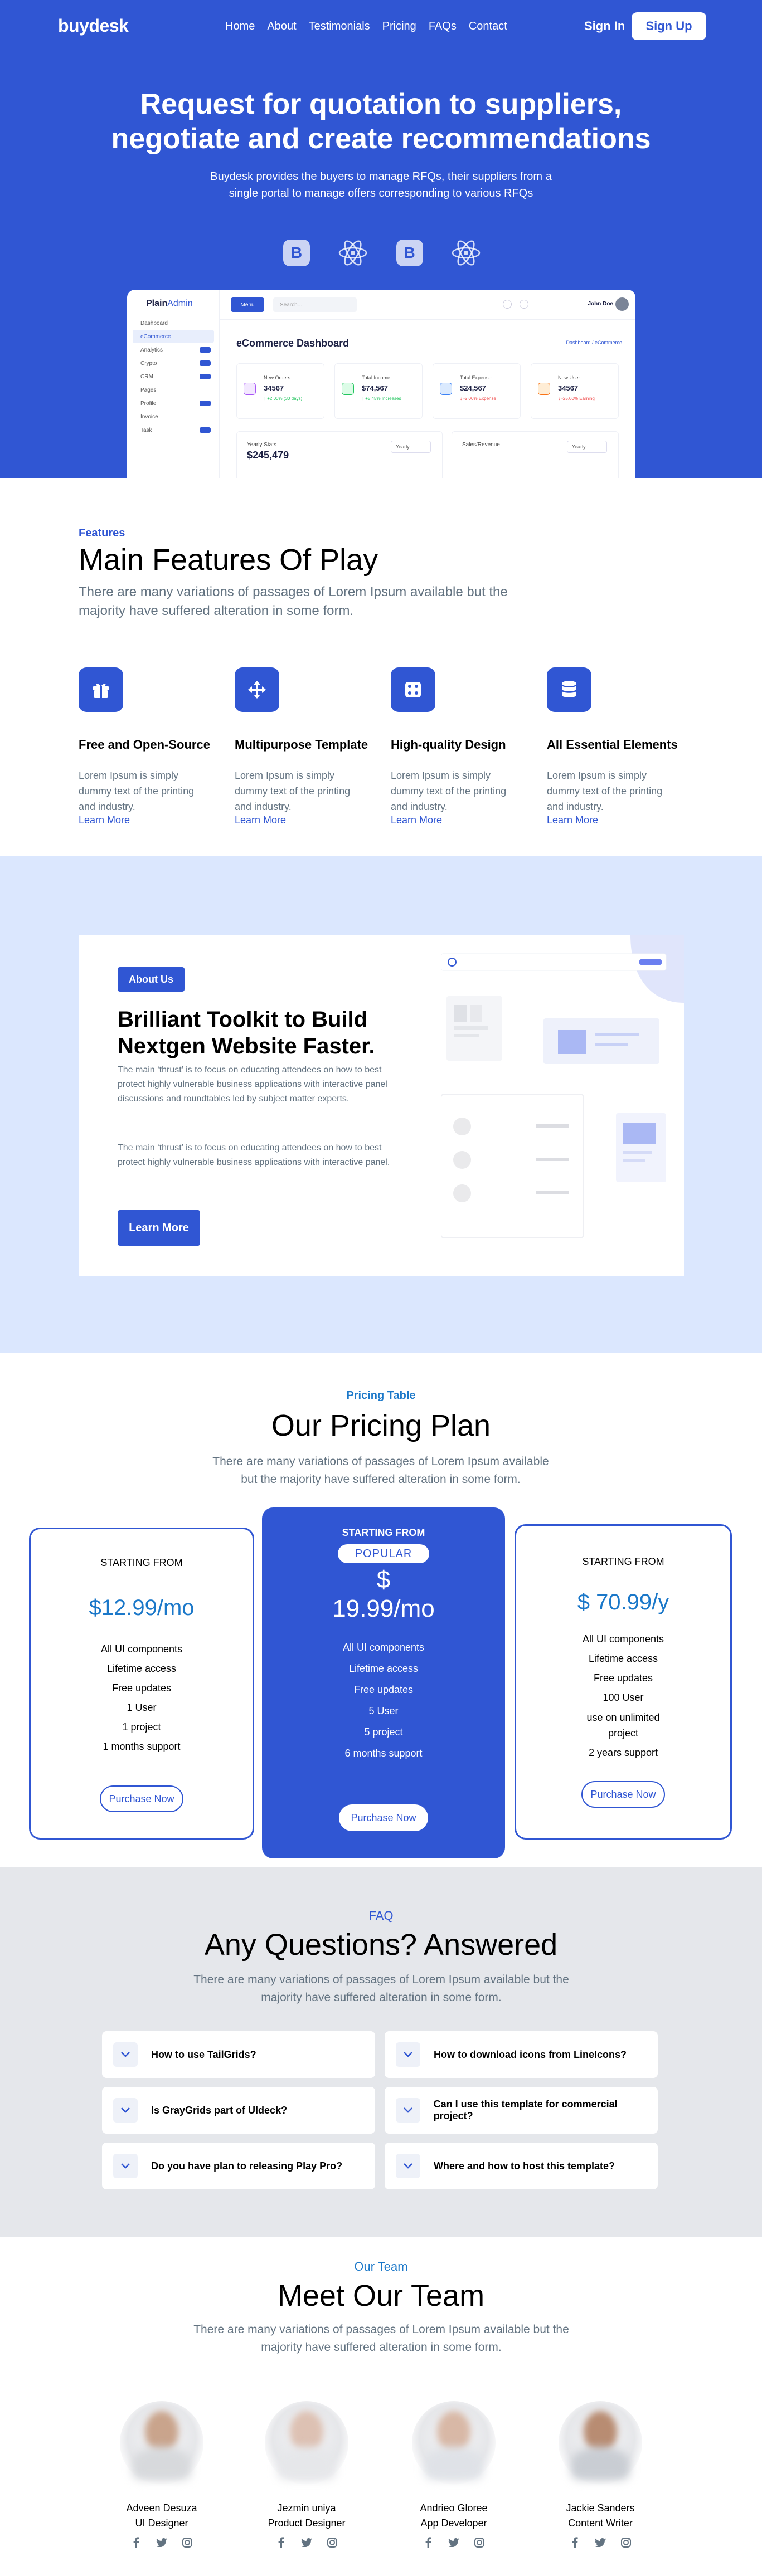 This screenshot has height=2576, width=762. Describe the element at coordinates (238, 2110) in the screenshot. I see `faq-item: Is GrayGrids part of UIdeck?` at that location.